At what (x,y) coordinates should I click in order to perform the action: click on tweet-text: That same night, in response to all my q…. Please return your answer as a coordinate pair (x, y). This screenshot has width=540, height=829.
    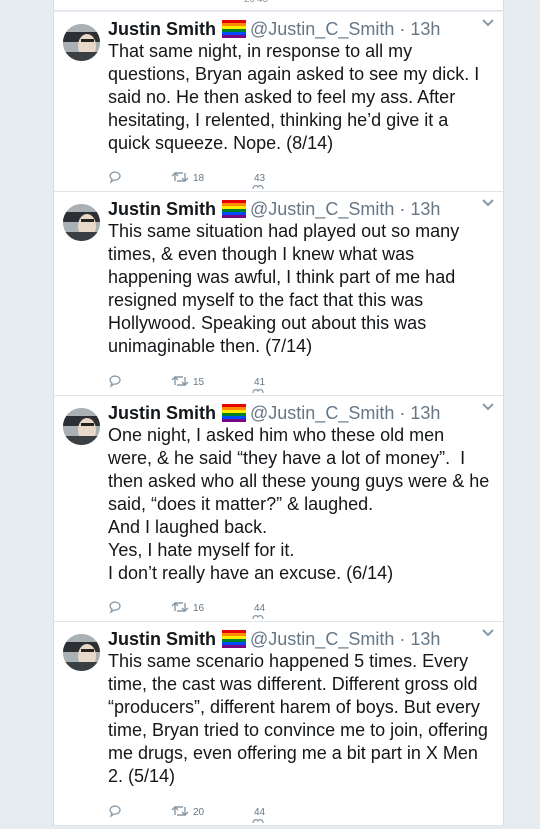
    Looking at the image, I should click on (296, 97).